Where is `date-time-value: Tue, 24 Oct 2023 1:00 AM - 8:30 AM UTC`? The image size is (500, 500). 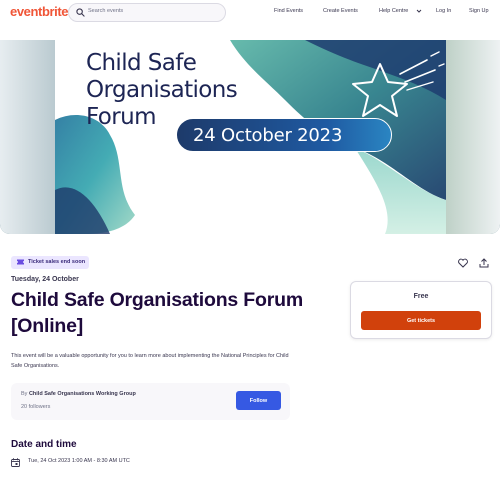 date-time-value: Tue, 24 Oct 2023 1:00 AM - 8:30 AM UTC is located at coordinates (79, 461).